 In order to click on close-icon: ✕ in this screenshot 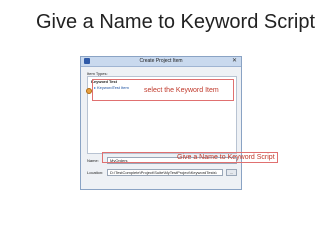, I will do `click(234, 61)`.